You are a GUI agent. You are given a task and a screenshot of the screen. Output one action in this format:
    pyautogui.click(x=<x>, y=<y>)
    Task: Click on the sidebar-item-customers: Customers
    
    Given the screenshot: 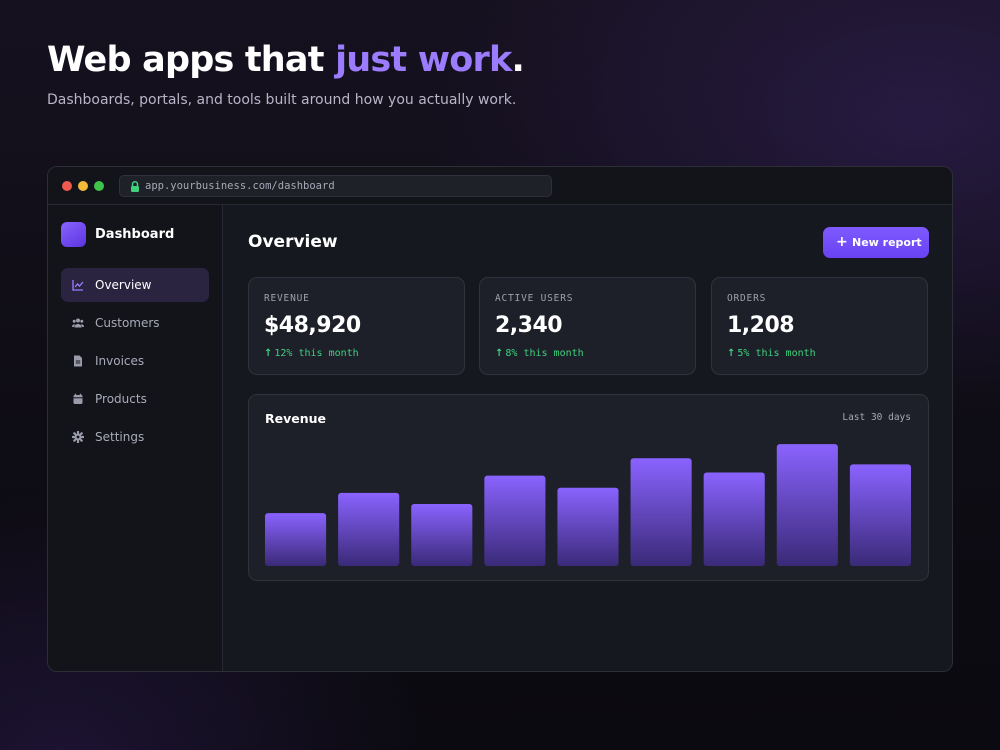 What is the action you would take?
    pyautogui.click(x=135, y=323)
    